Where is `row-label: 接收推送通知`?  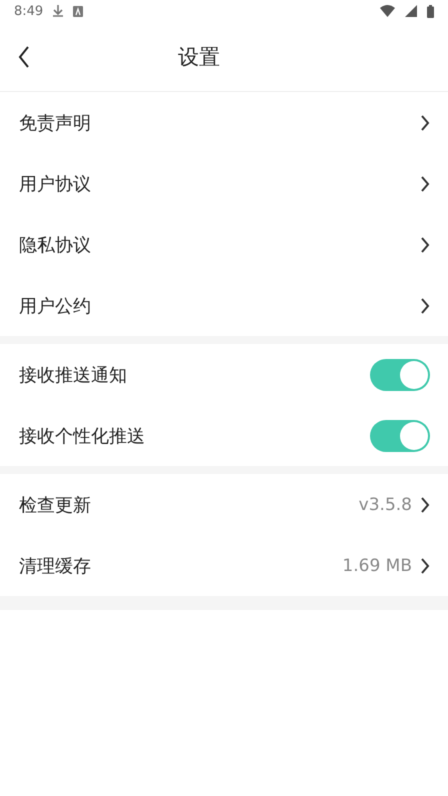
row-label: 接收推送通知 is located at coordinates (73, 375).